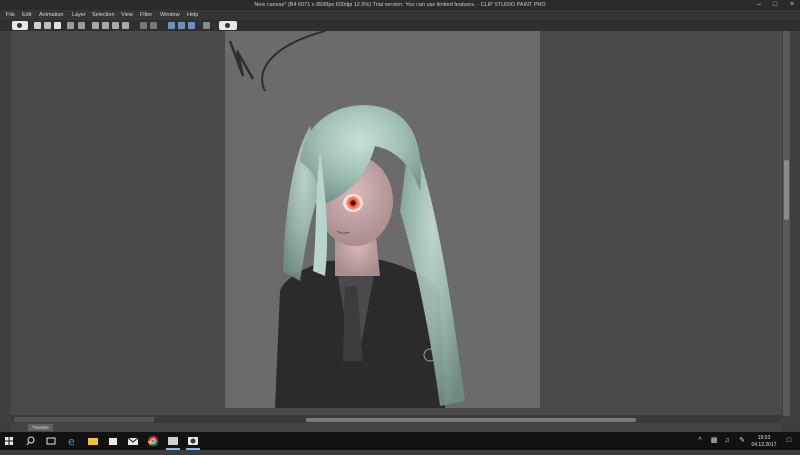 The image size is (800, 455). I want to click on vertical-scroll-thumb, so click(786, 190).